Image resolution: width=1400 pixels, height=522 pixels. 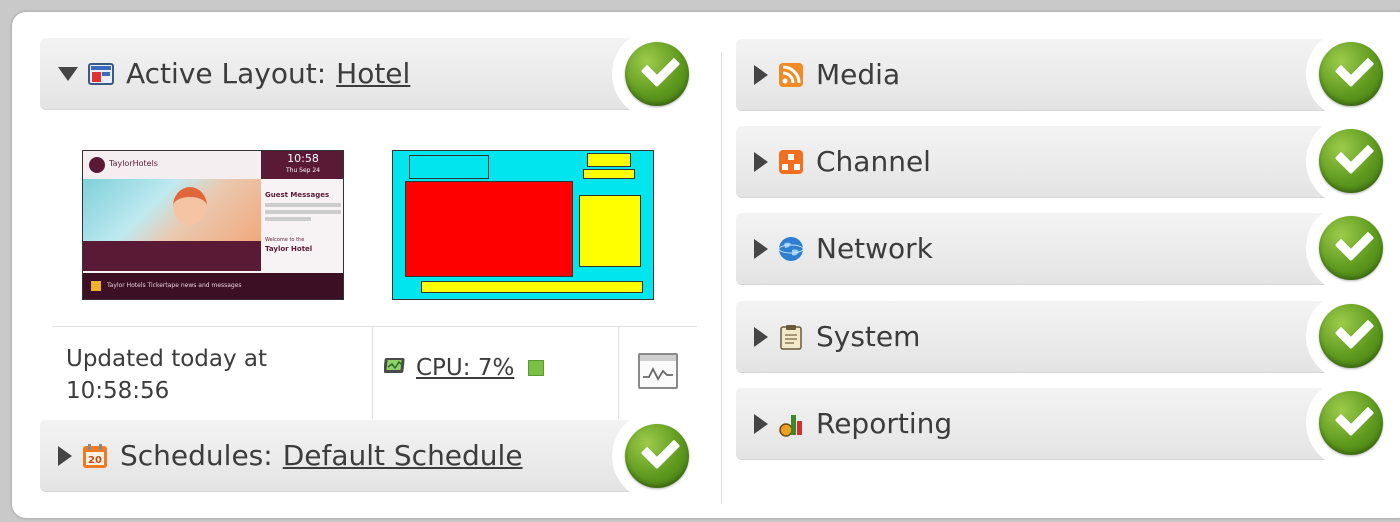 What do you see at coordinates (449, 167) in the screenshot?
I see `zone-logo` at bounding box center [449, 167].